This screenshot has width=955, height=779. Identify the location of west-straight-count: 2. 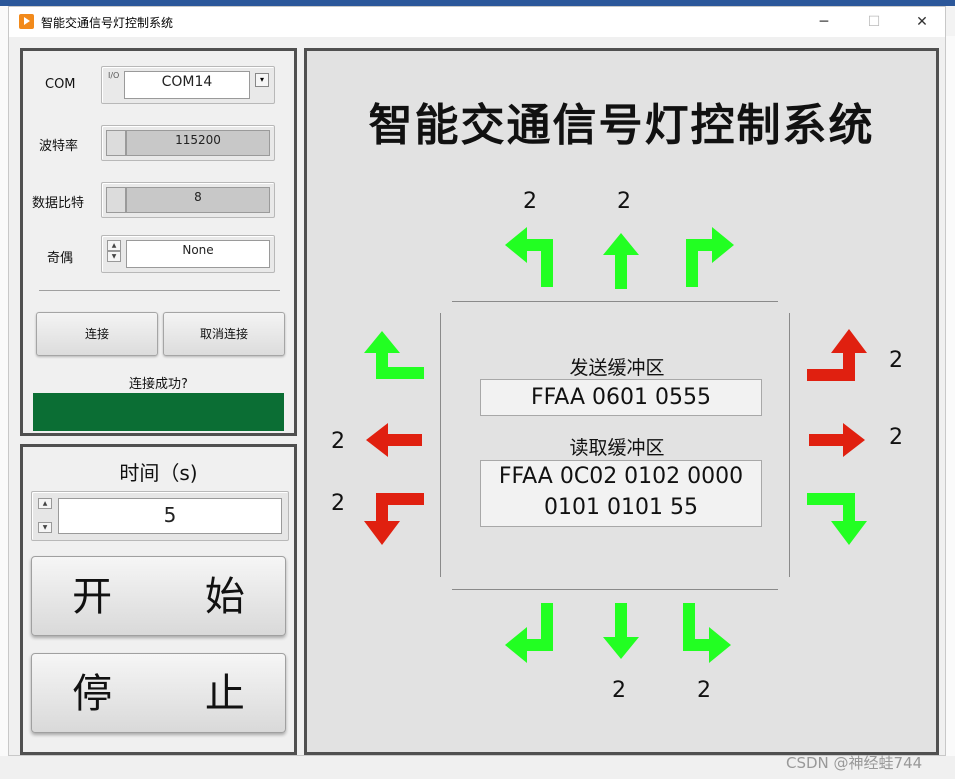
(338, 441).